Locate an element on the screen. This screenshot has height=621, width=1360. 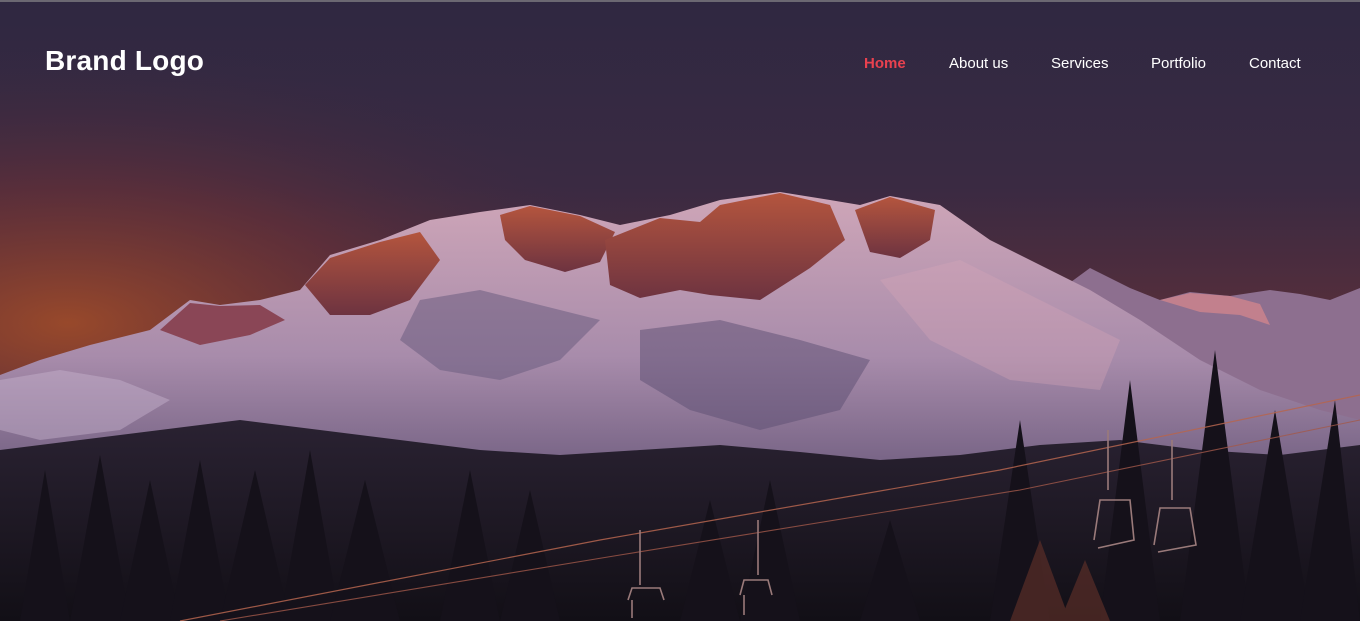
brand-logo: Brand Logo is located at coordinates (124, 61).